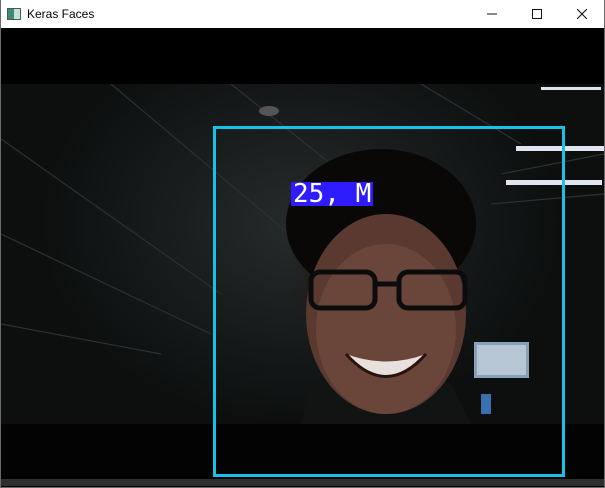  I want to click on age-gender-label: 25, M, so click(332, 194).